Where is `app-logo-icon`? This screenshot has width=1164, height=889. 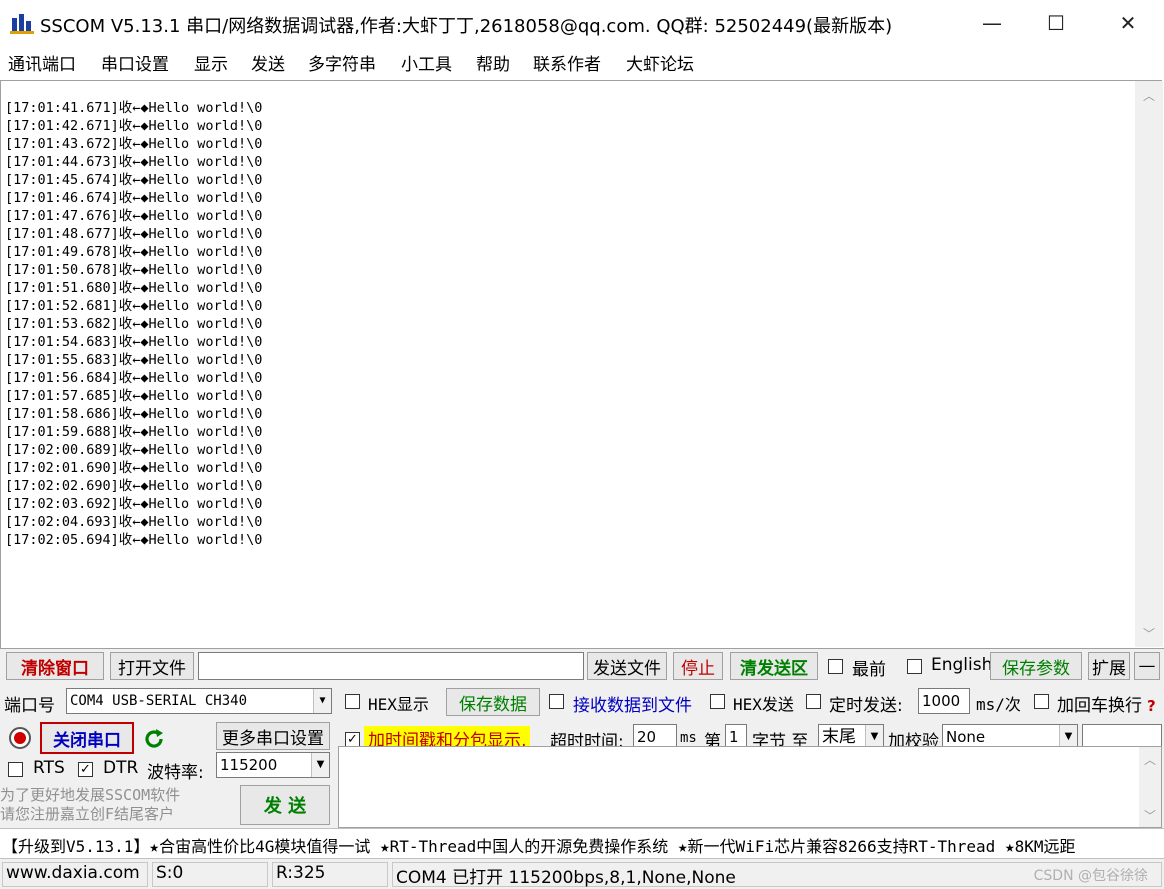
app-logo-icon is located at coordinates (22, 24).